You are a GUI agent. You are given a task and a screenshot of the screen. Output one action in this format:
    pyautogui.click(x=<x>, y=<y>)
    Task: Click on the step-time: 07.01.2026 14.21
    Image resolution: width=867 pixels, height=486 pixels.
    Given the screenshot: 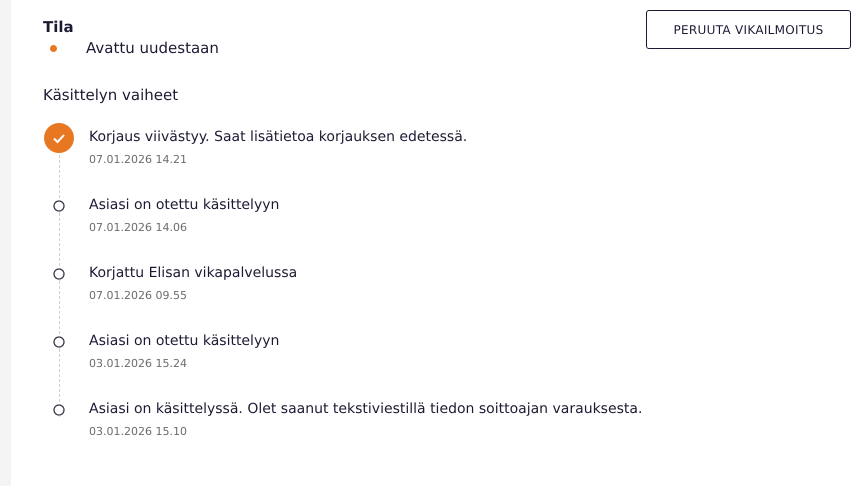 What is the action you would take?
    pyautogui.click(x=138, y=160)
    